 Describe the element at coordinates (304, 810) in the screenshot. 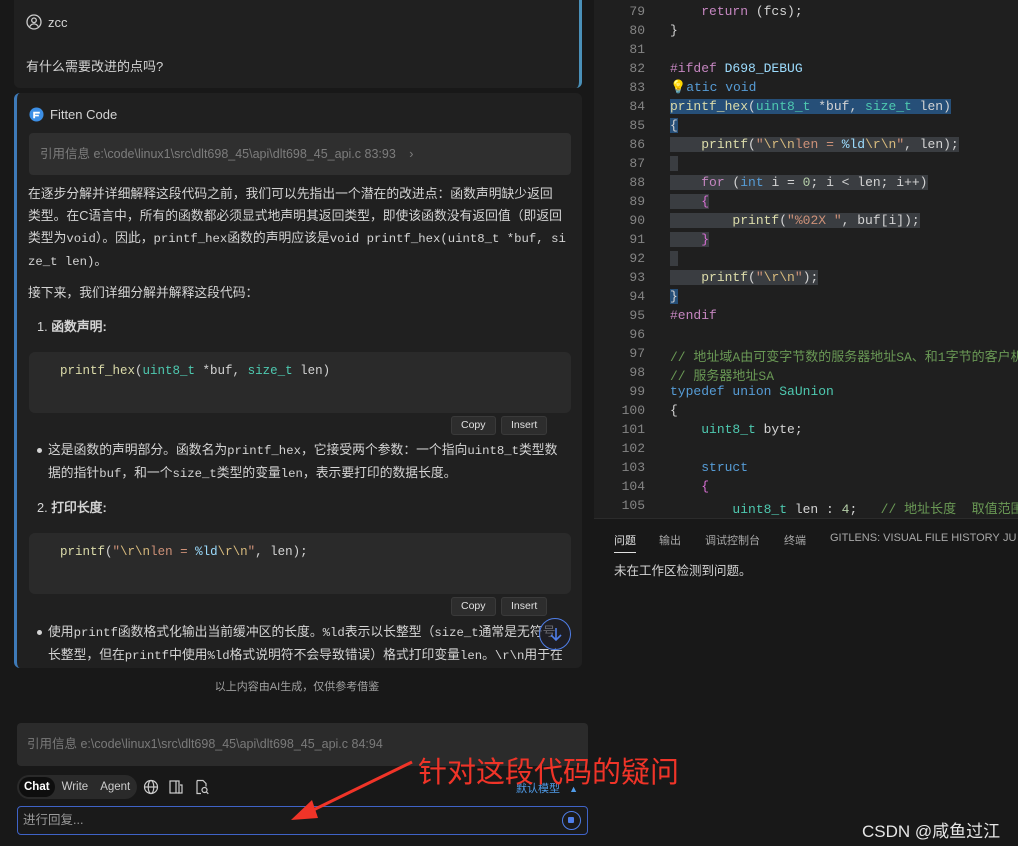

I see `arrow-head` at that location.